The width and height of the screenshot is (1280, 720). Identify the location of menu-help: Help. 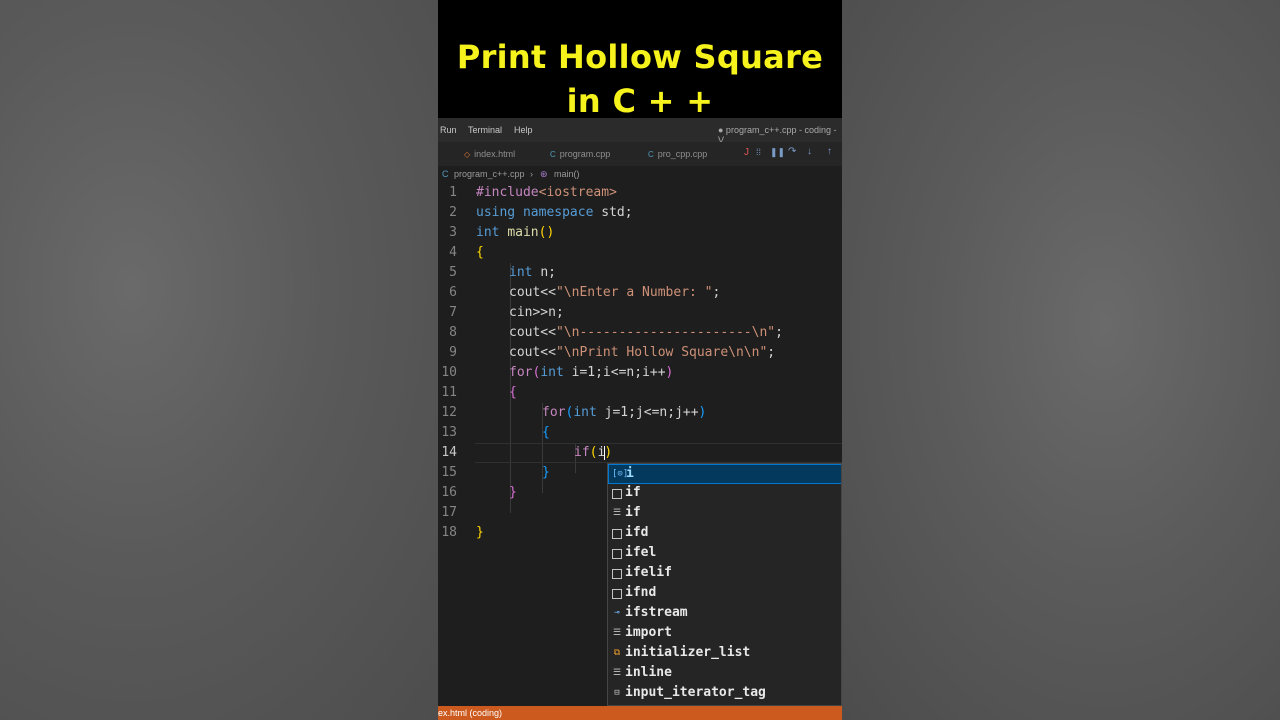
(523, 130).